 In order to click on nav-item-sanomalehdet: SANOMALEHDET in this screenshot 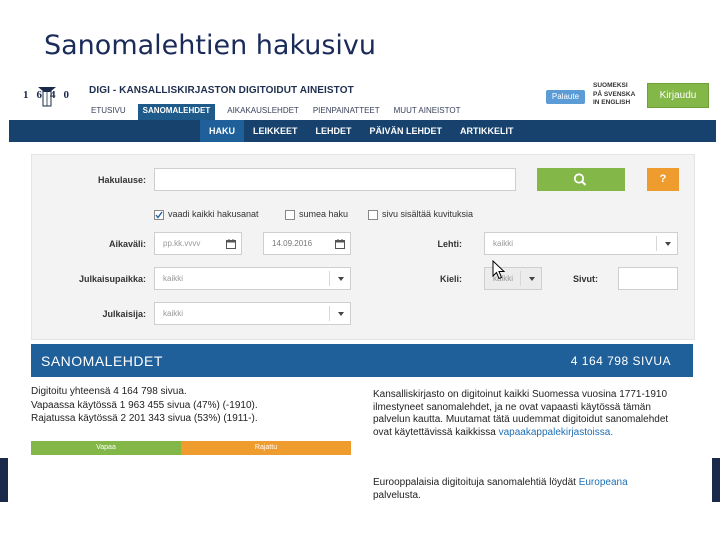, I will do `click(176, 112)`.